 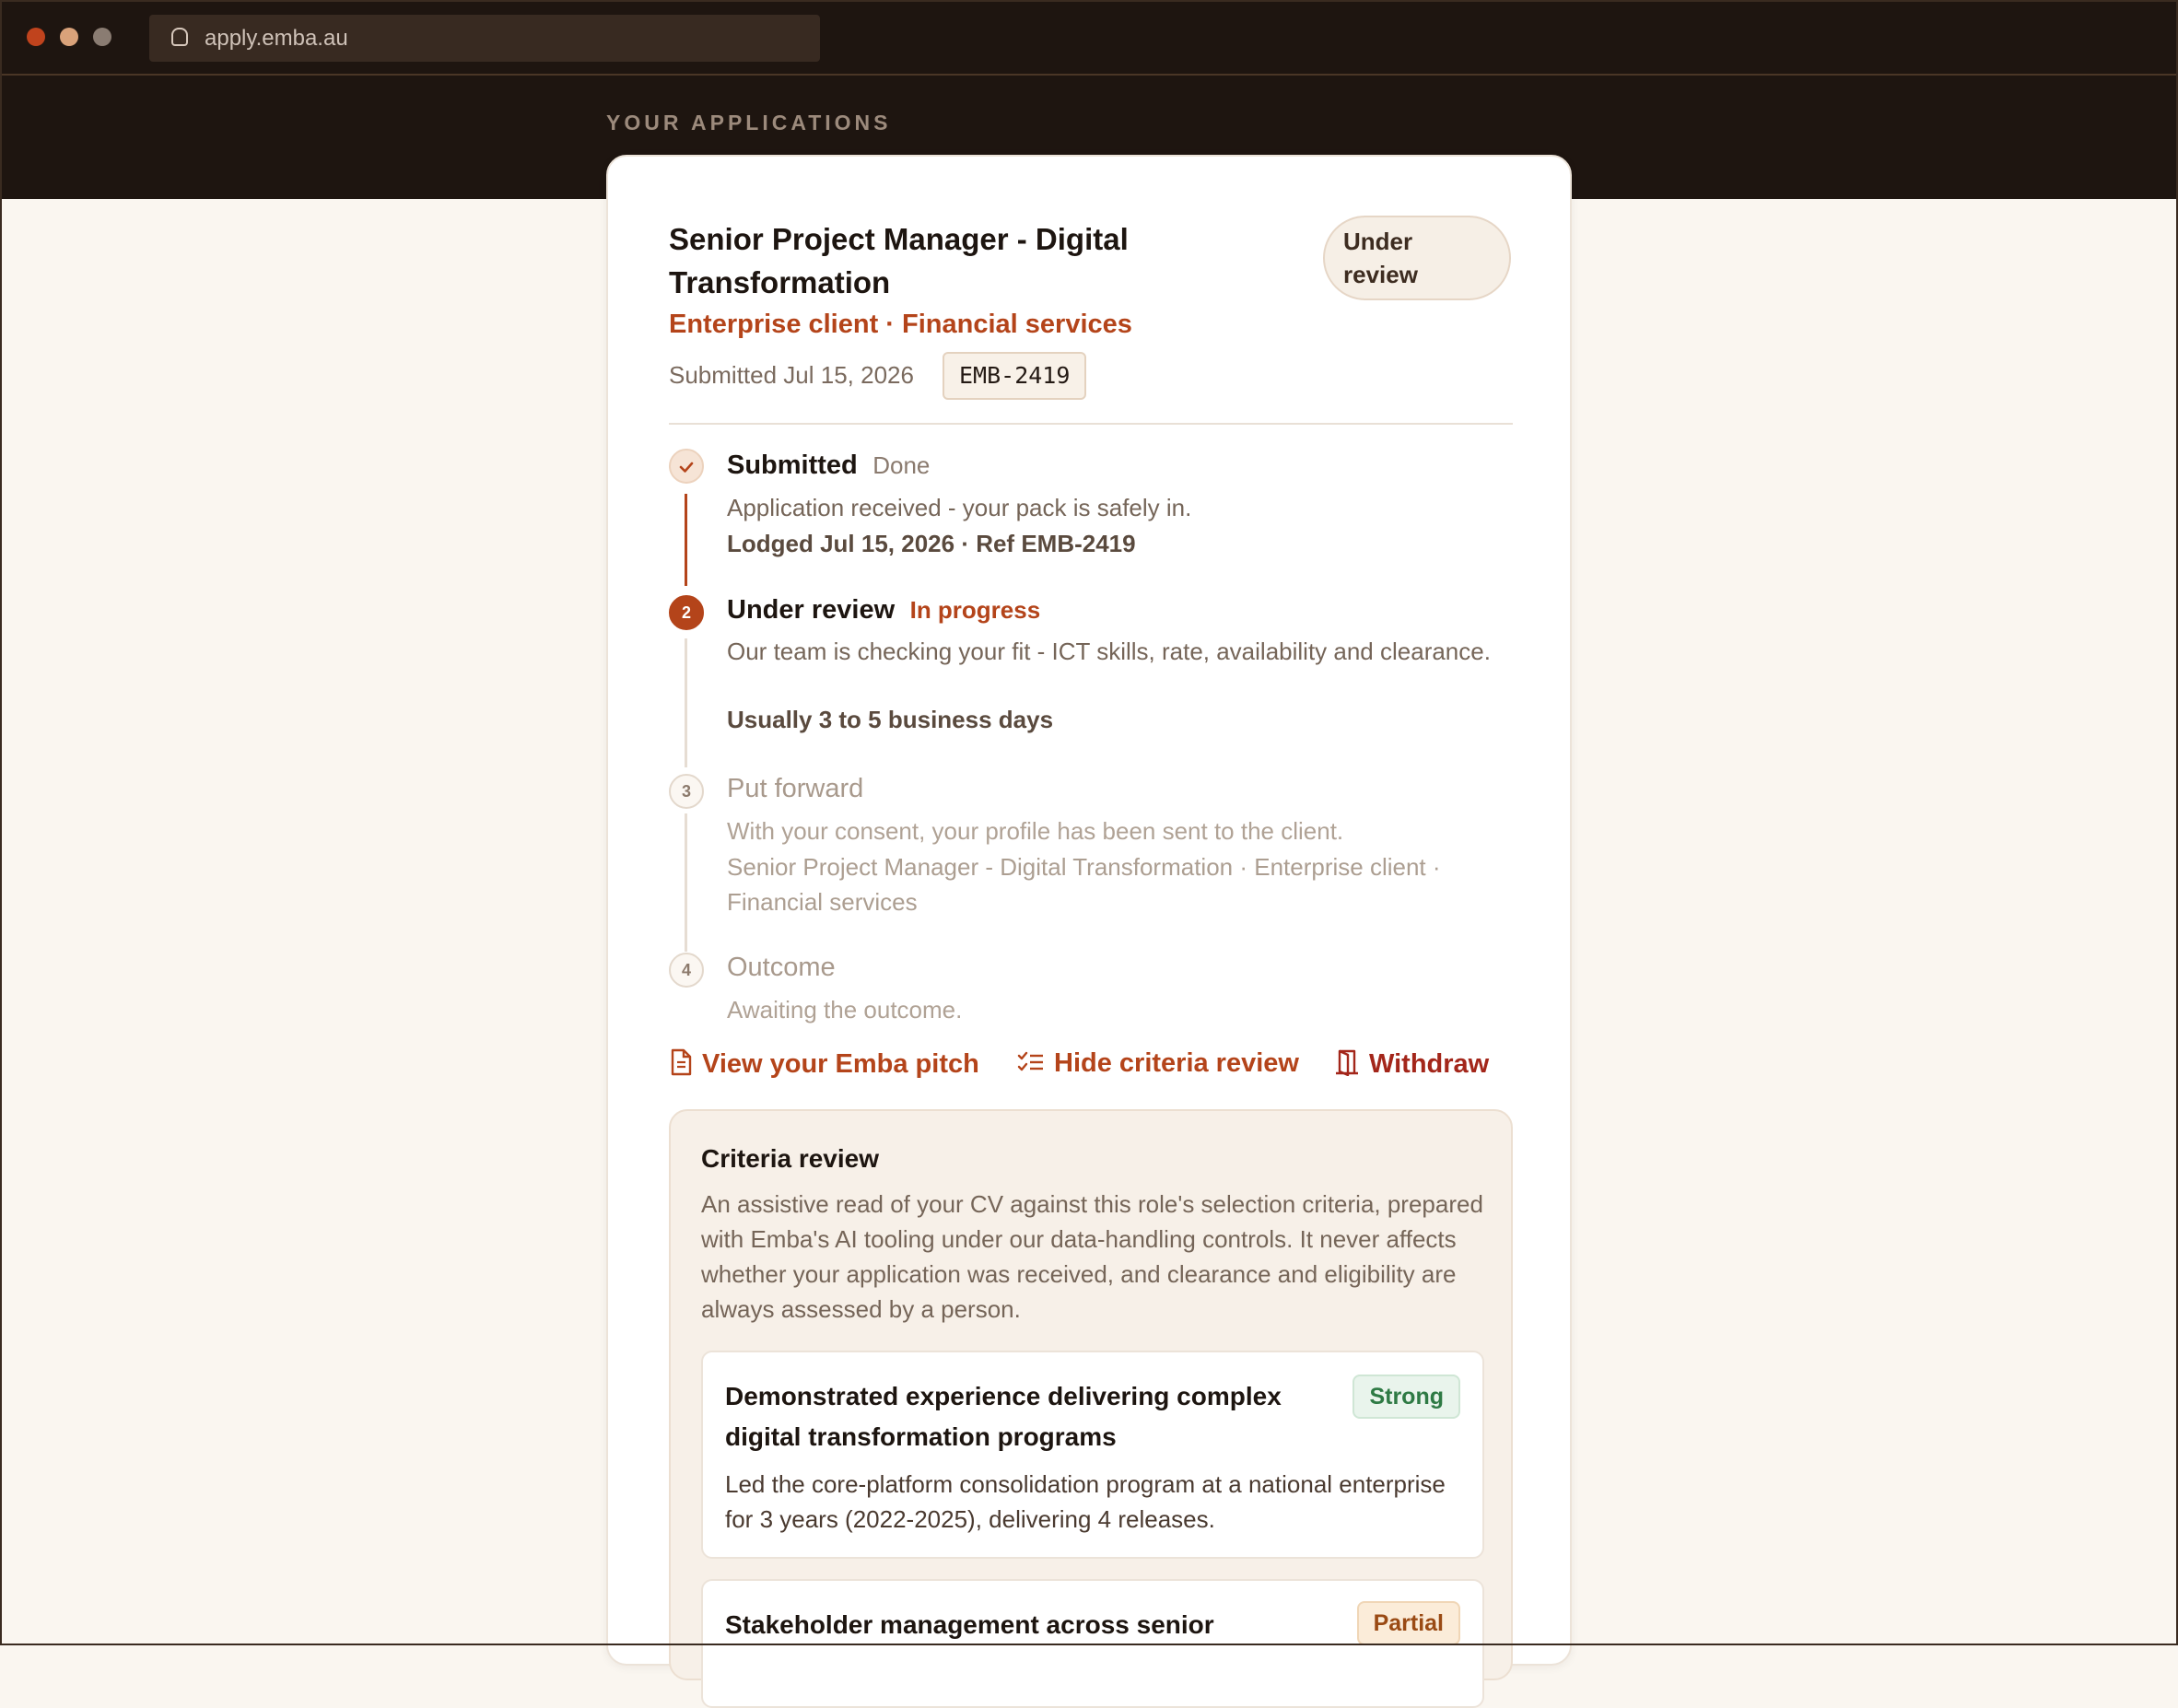 I want to click on url-text: apply.emba.au, so click(x=276, y=38).